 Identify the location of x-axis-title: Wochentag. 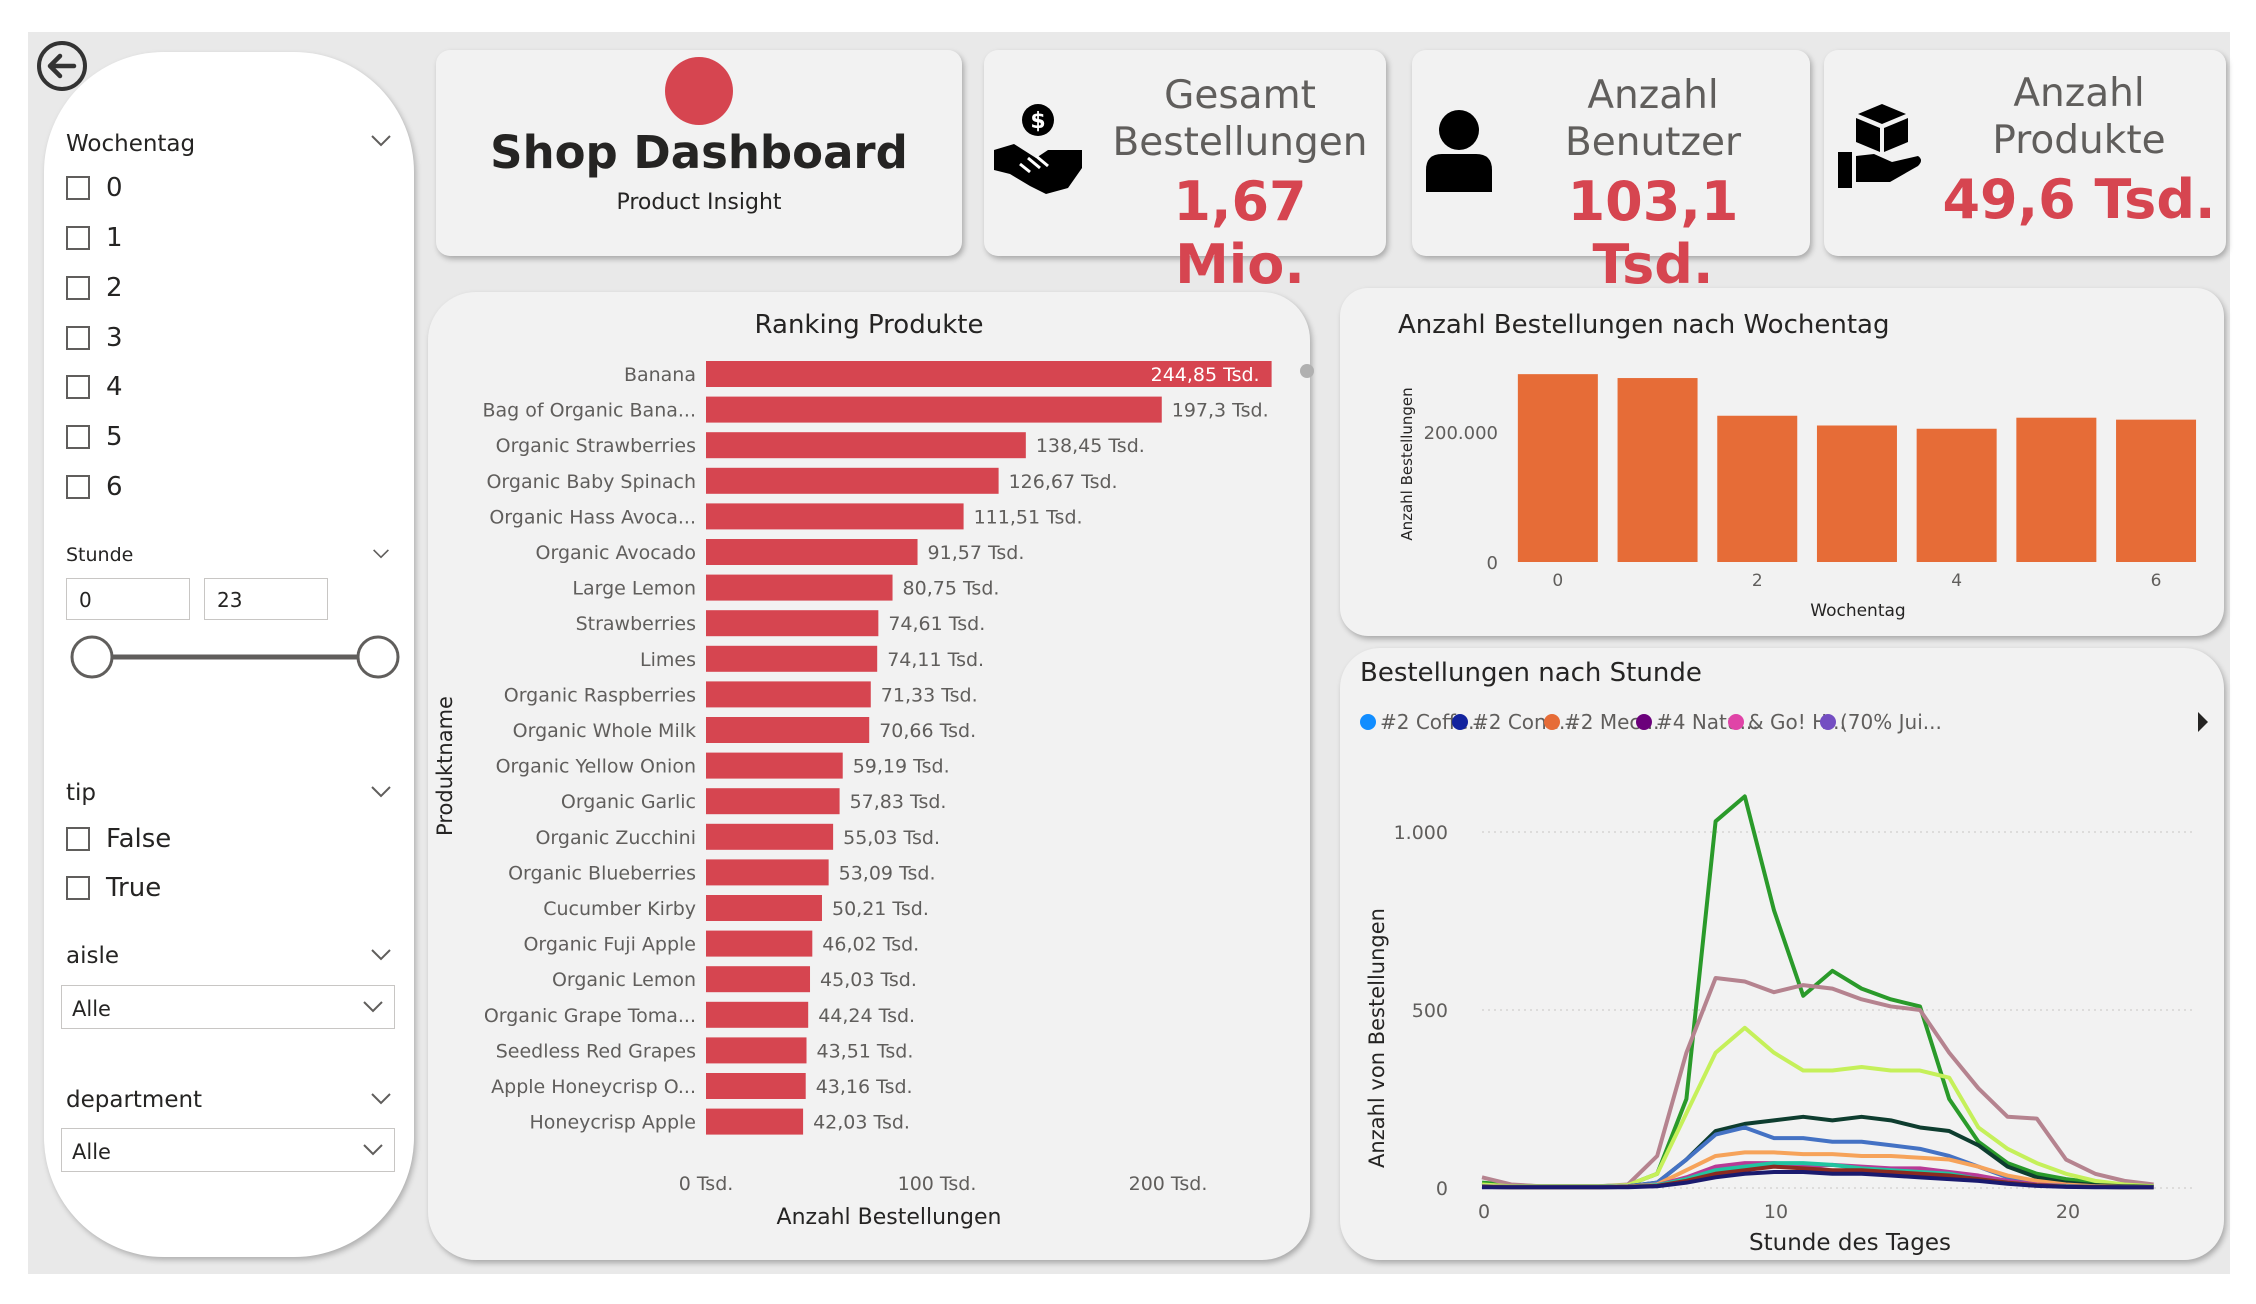
(1857, 611).